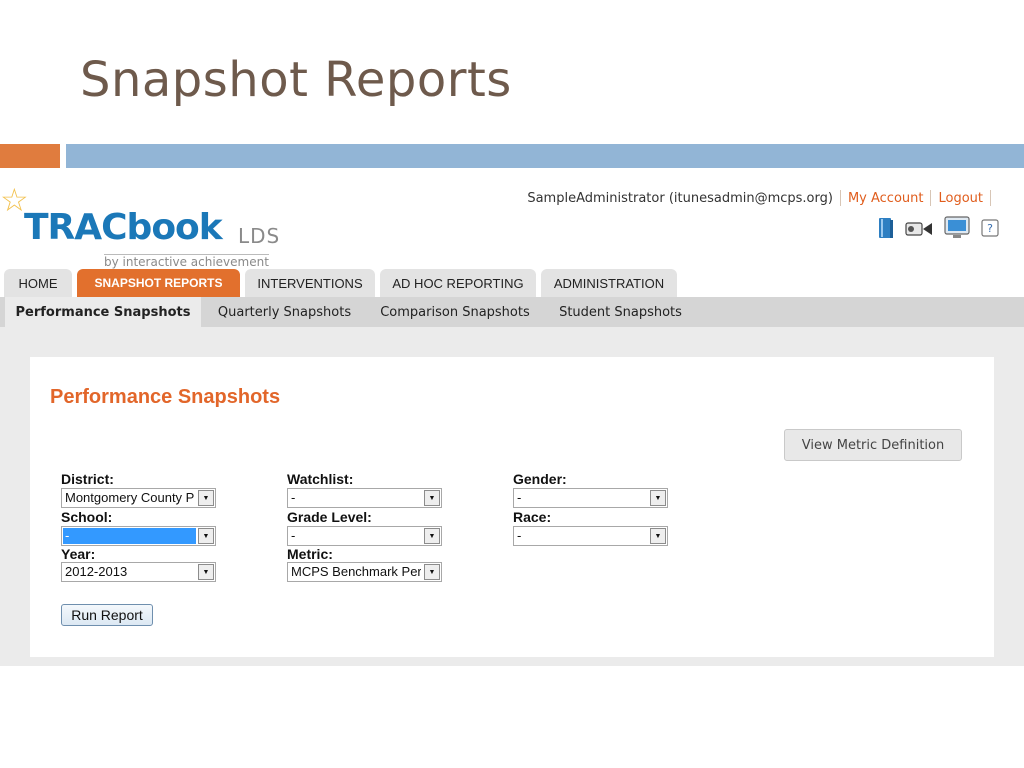  I want to click on tab-administration: ADMINISTRATION, so click(609, 283).